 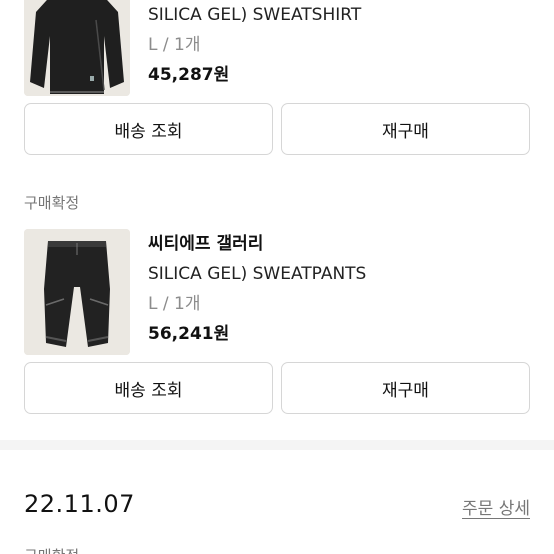 I want to click on product-info: SILICA GEL) SWEATSHIRT L / 1개 45,287원, so click(x=338, y=45).